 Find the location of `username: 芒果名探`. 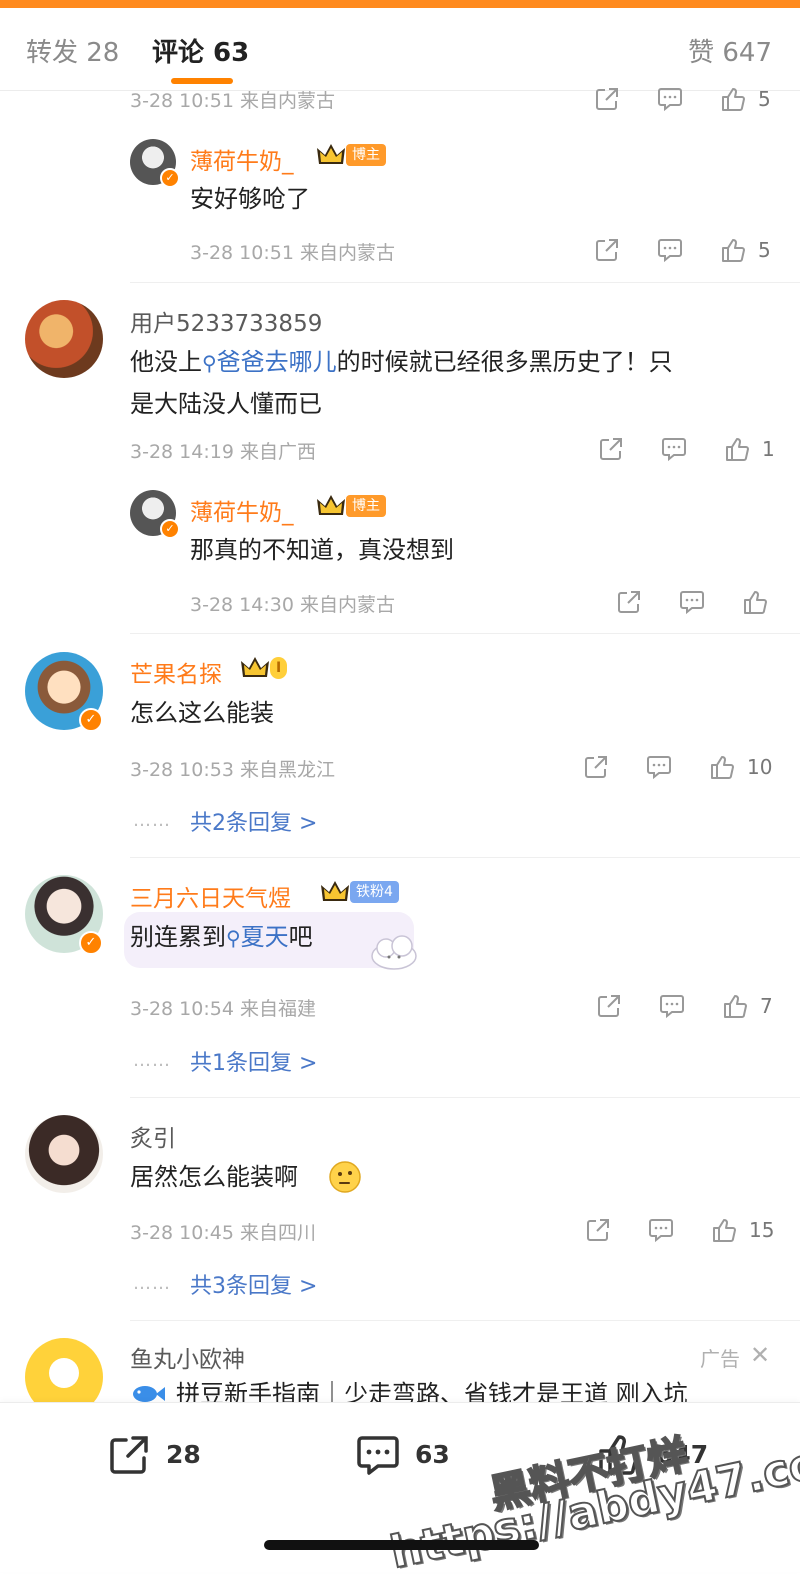

username: 芒果名探 is located at coordinates (176, 672).